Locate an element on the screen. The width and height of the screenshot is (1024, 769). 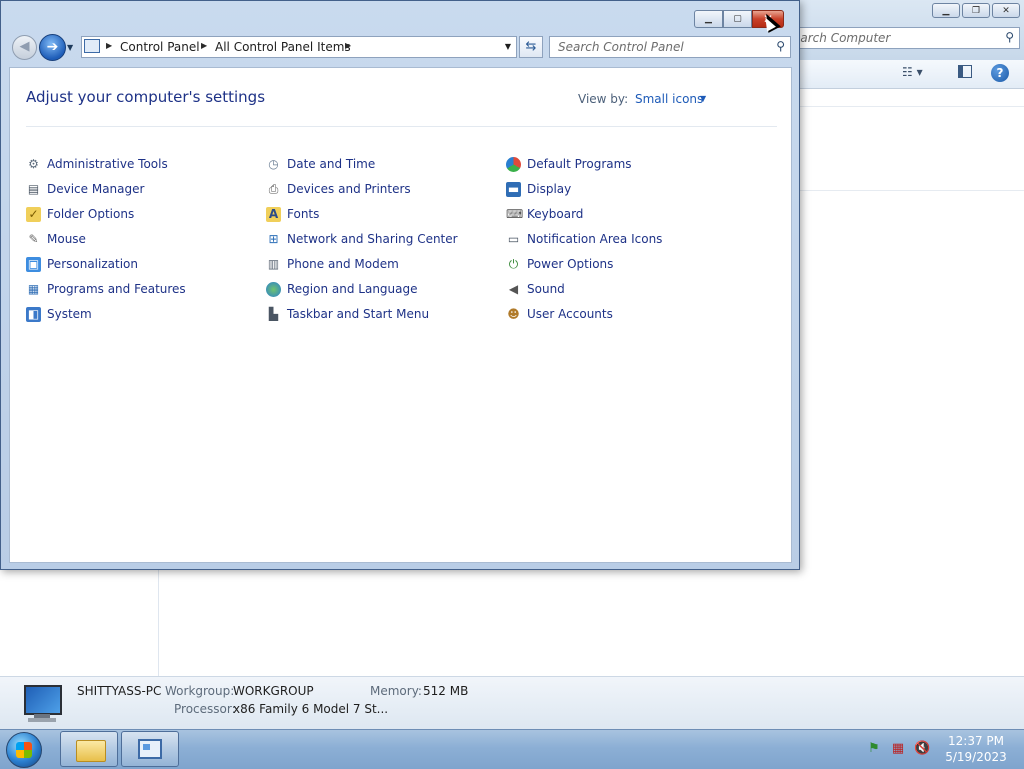
taskbar: ⚑ ▦ 🔇 12:37 PM 5/19/2023 is located at coordinates (512, 749).